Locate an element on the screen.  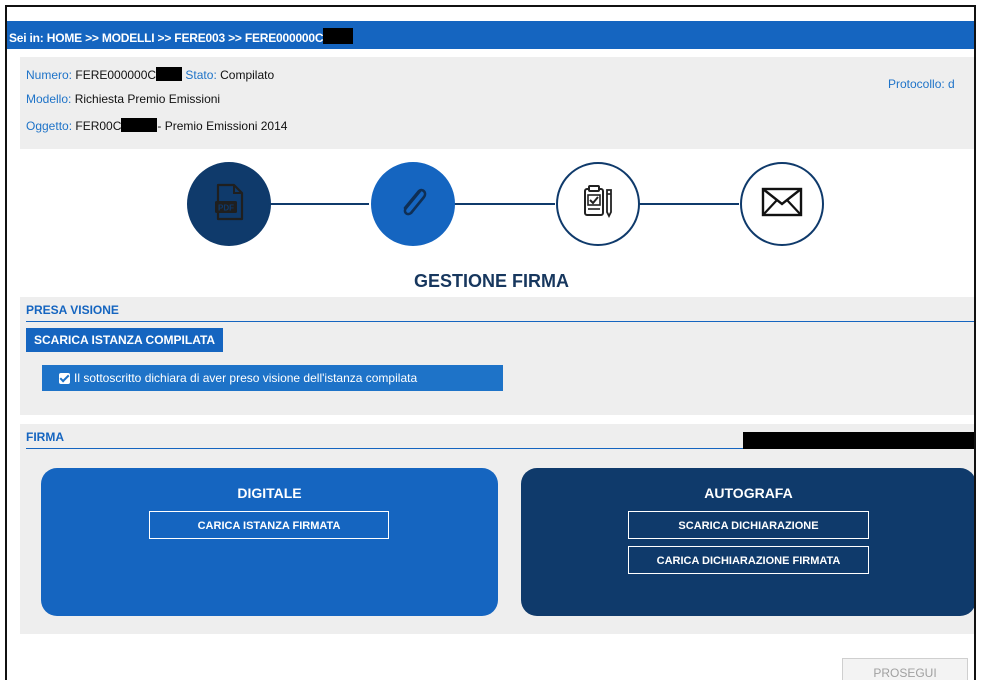
step-sign is located at coordinates (598, 204).